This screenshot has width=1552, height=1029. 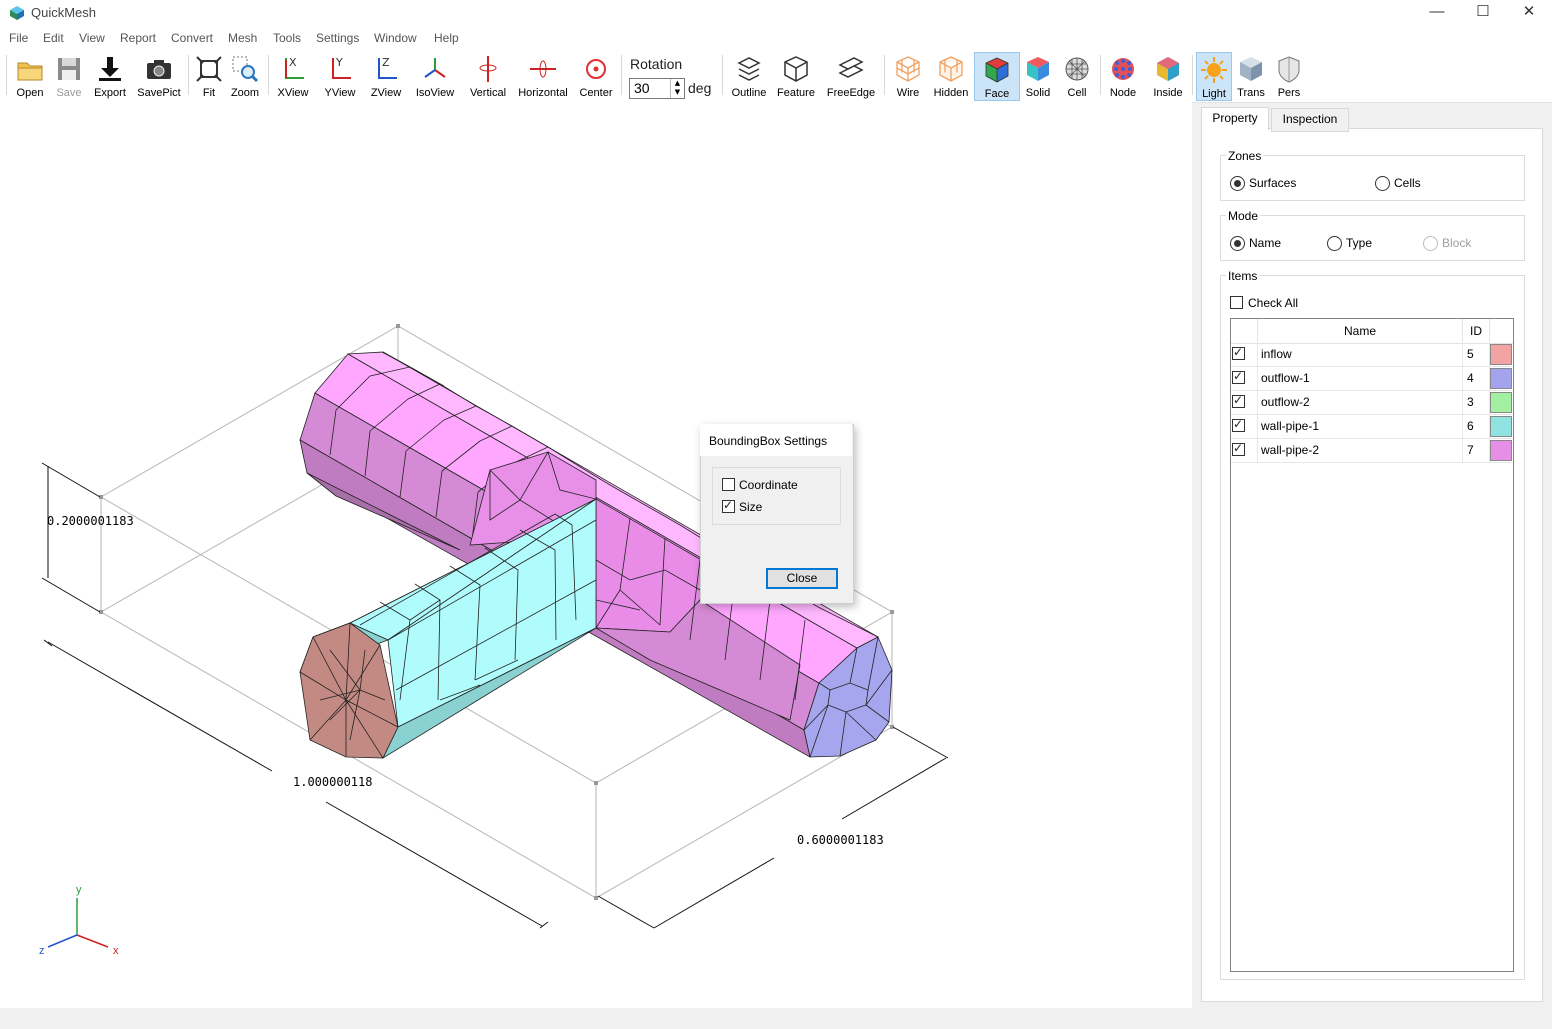 I want to click on save-button: Save, so click(x=69, y=75).